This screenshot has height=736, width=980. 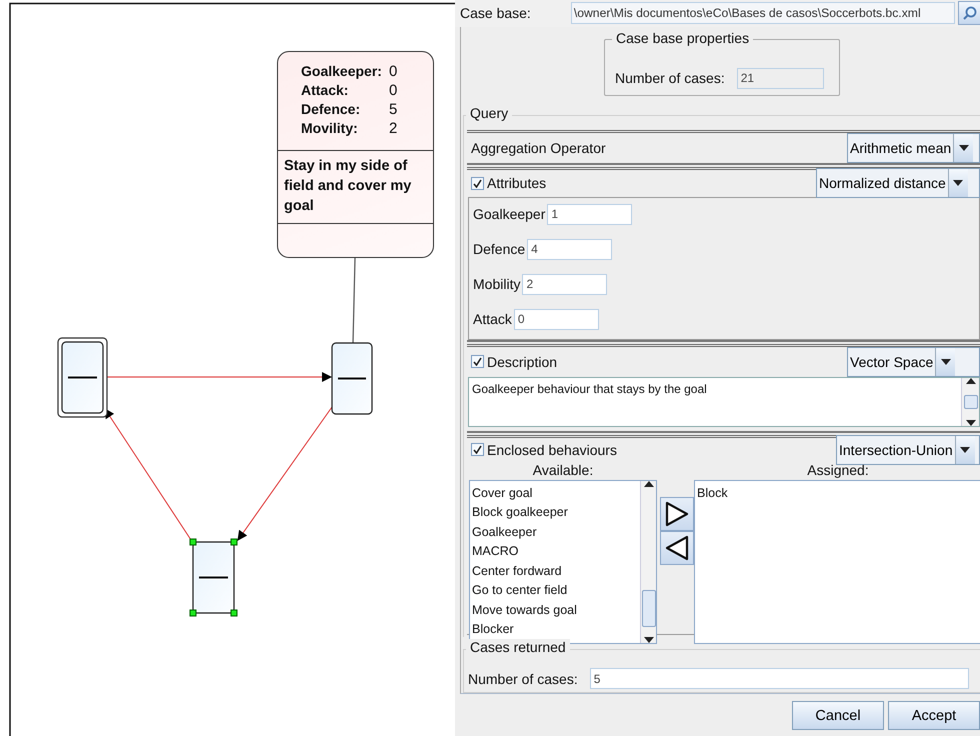 I want to click on method-dropdown: Normalized distance, so click(x=898, y=183).